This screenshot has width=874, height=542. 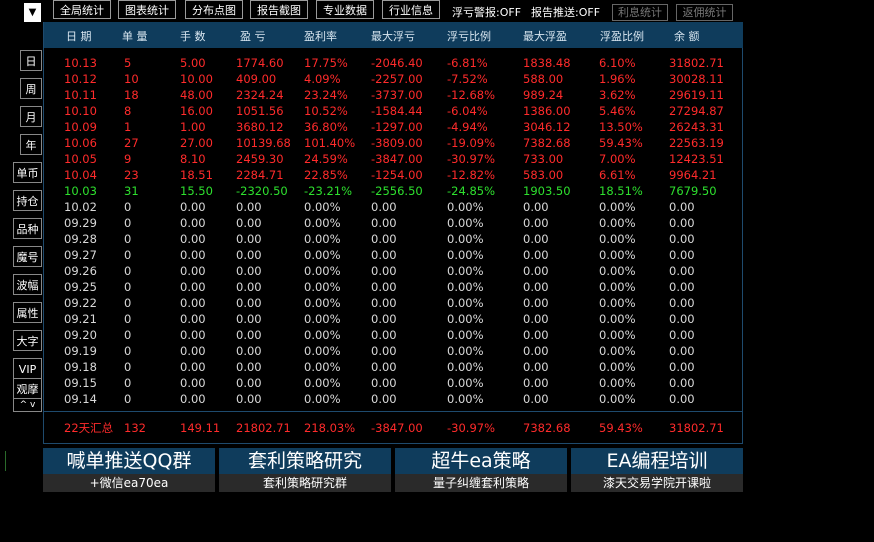 What do you see at coordinates (326, 175) in the screenshot?
I see `cell-profit-rate: 22.85%` at bounding box center [326, 175].